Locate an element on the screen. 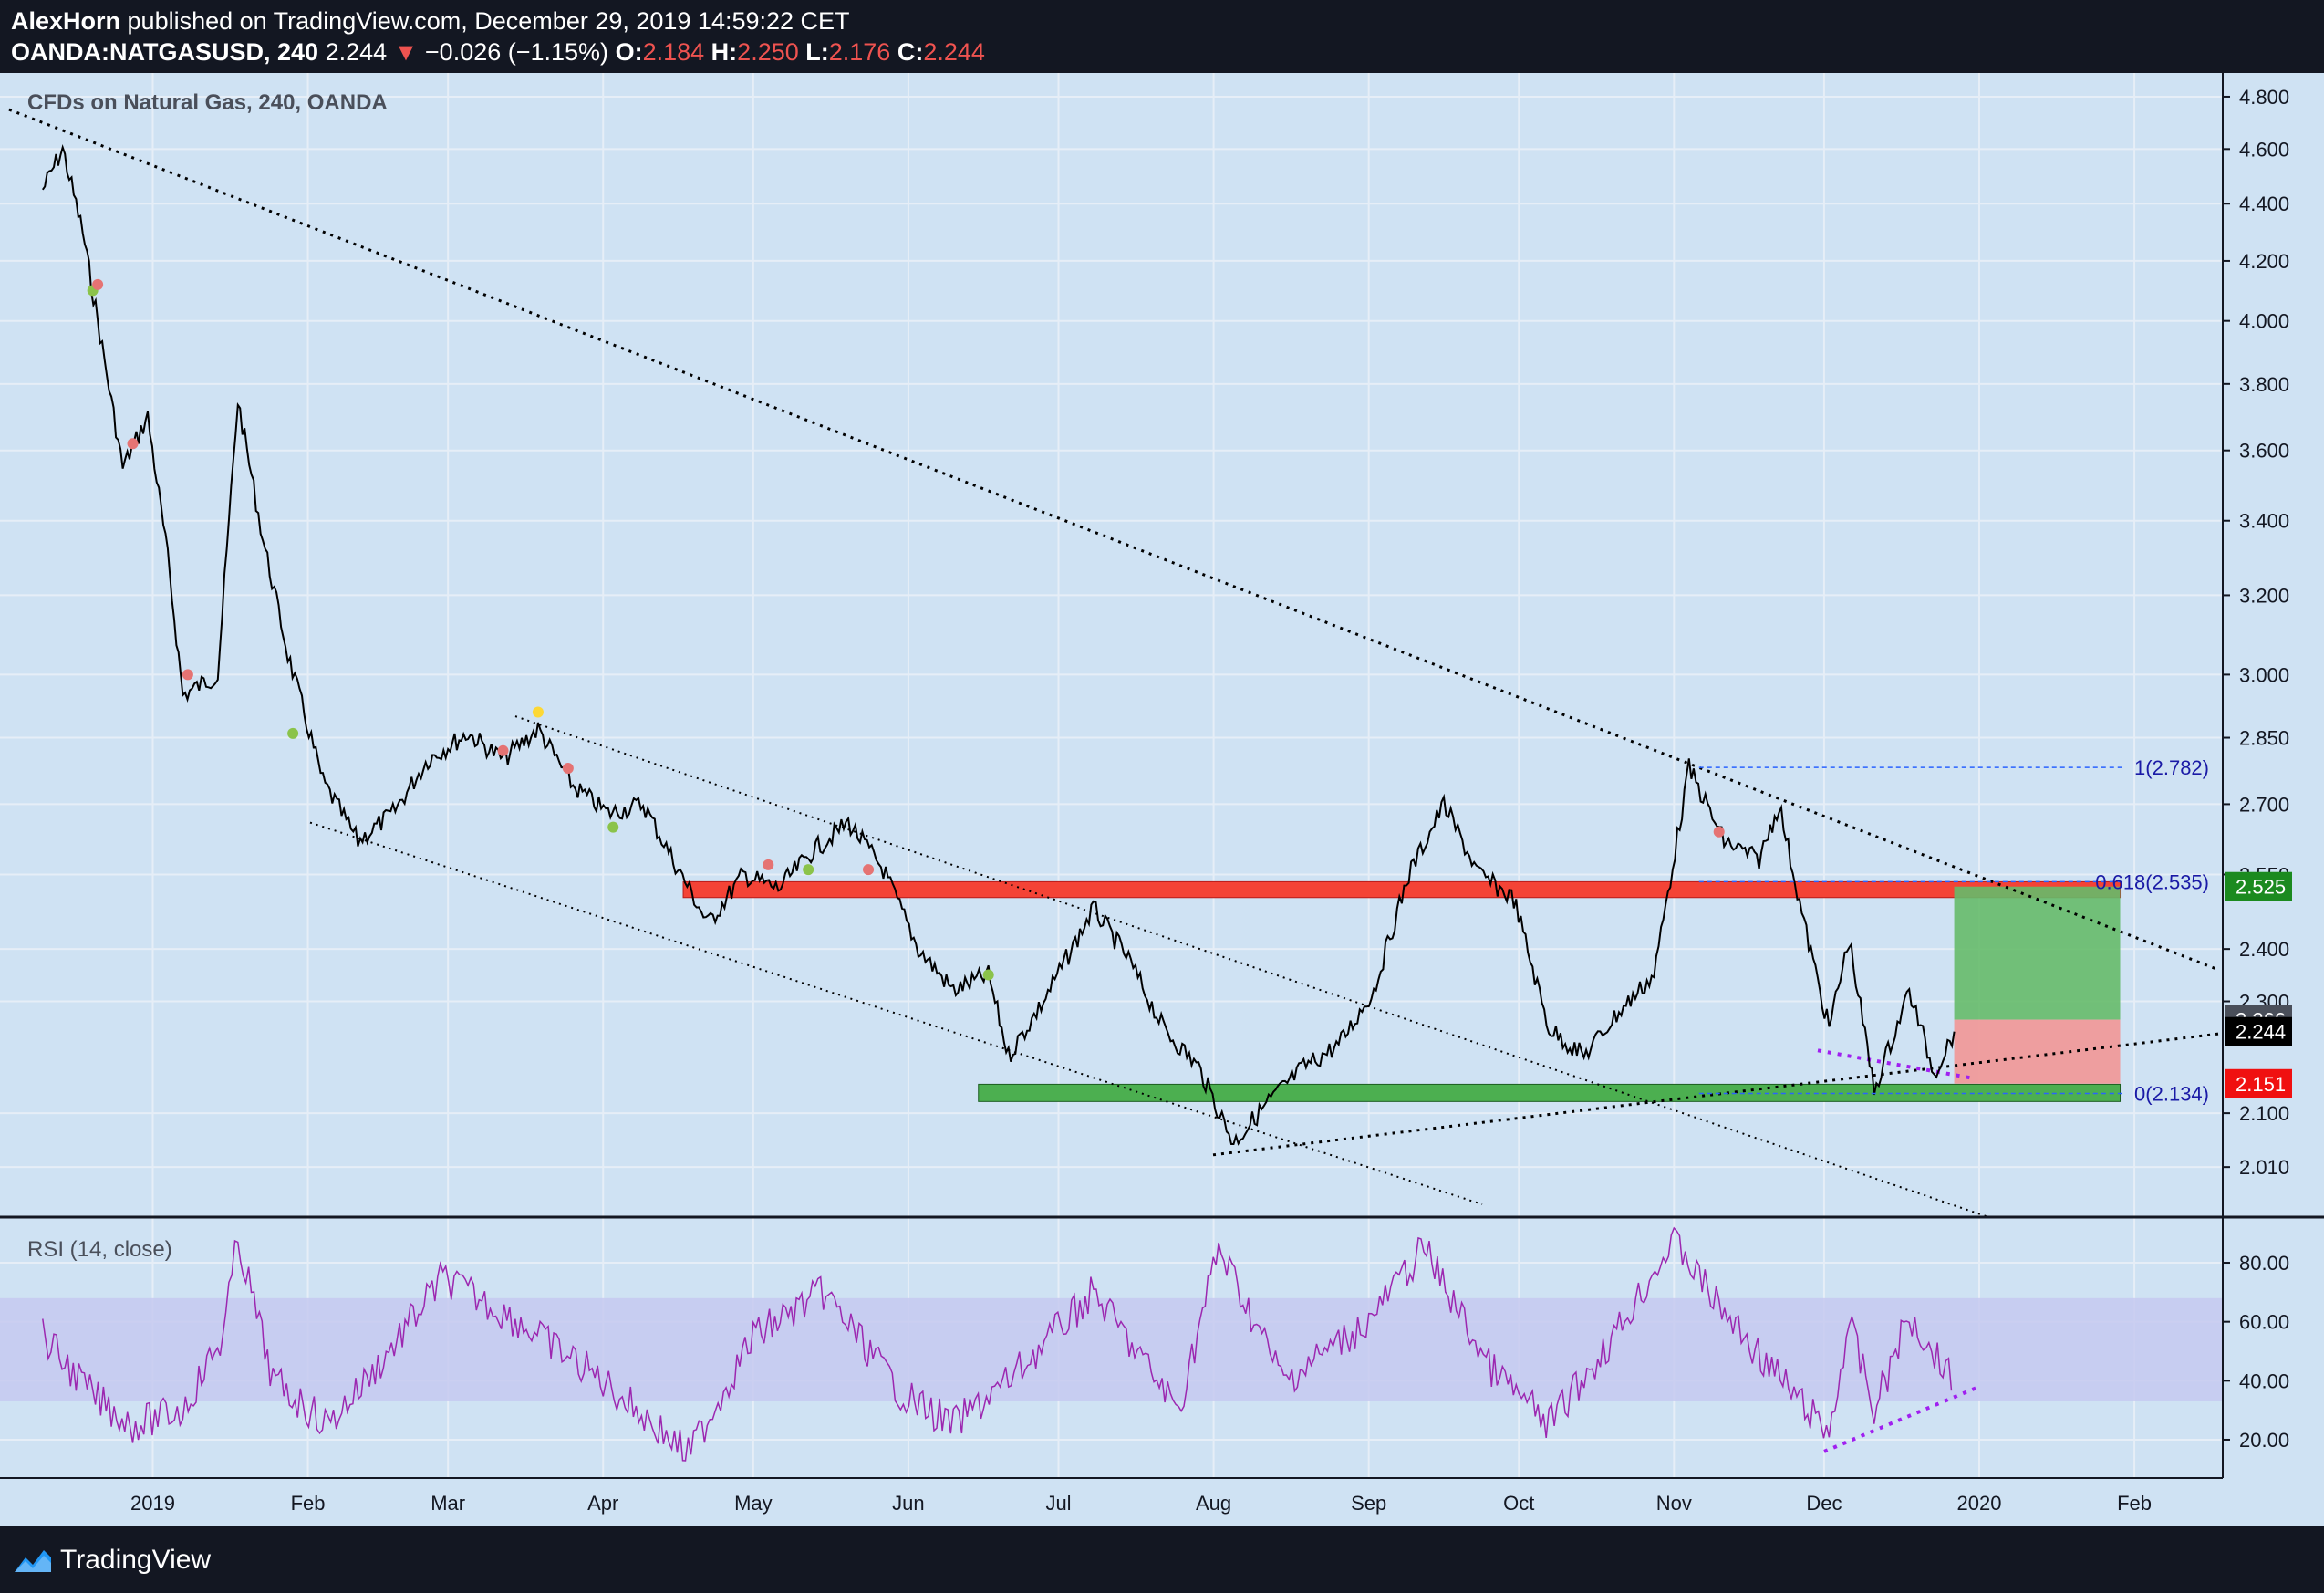 This screenshot has width=2324, height=1593. price-tick-label: 4.000 is located at coordinates (2264, 321).